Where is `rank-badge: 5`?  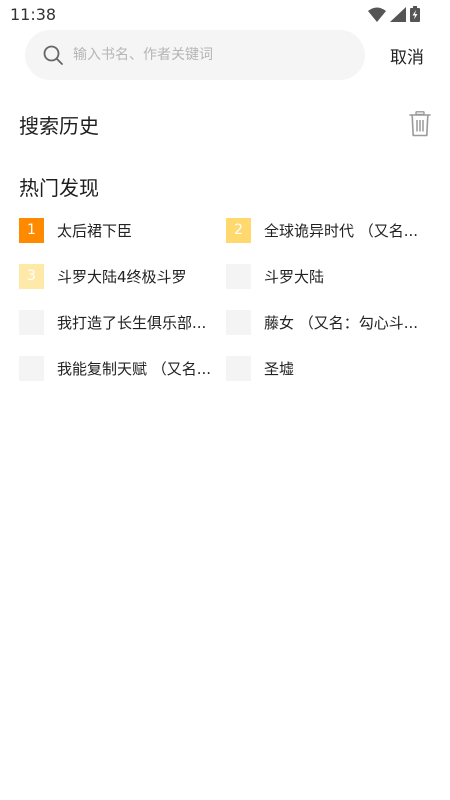
rank-badge: 5 is located at coordinates (31, 322).